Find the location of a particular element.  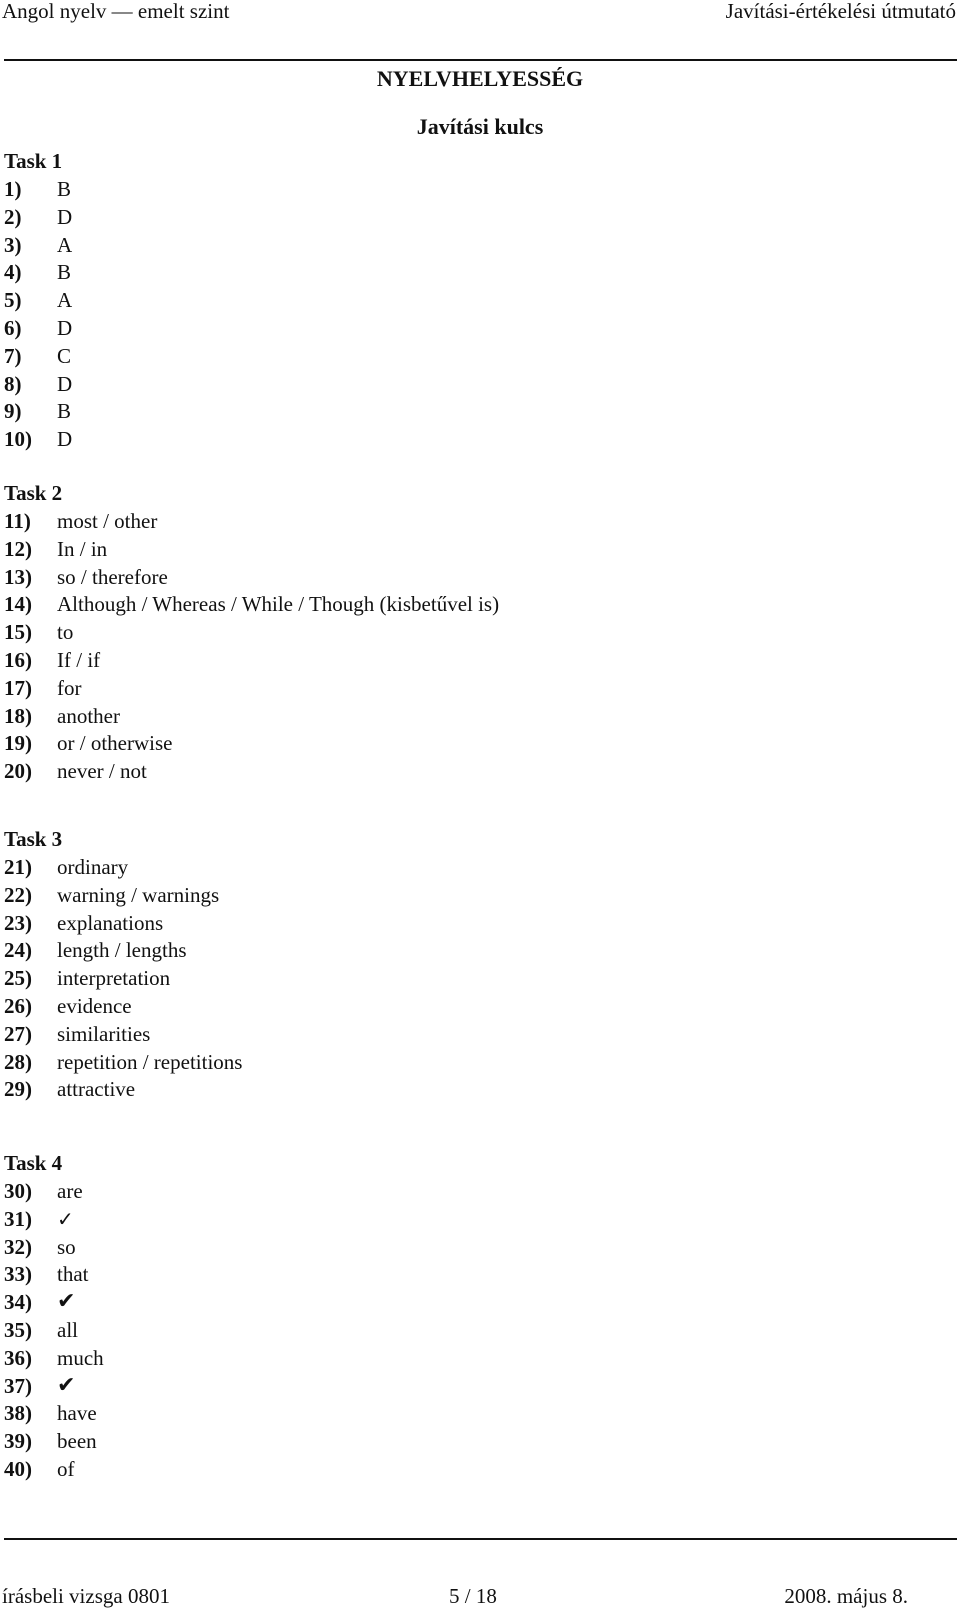

answer-item: 16) If / if is located at coordinates (251, 661).